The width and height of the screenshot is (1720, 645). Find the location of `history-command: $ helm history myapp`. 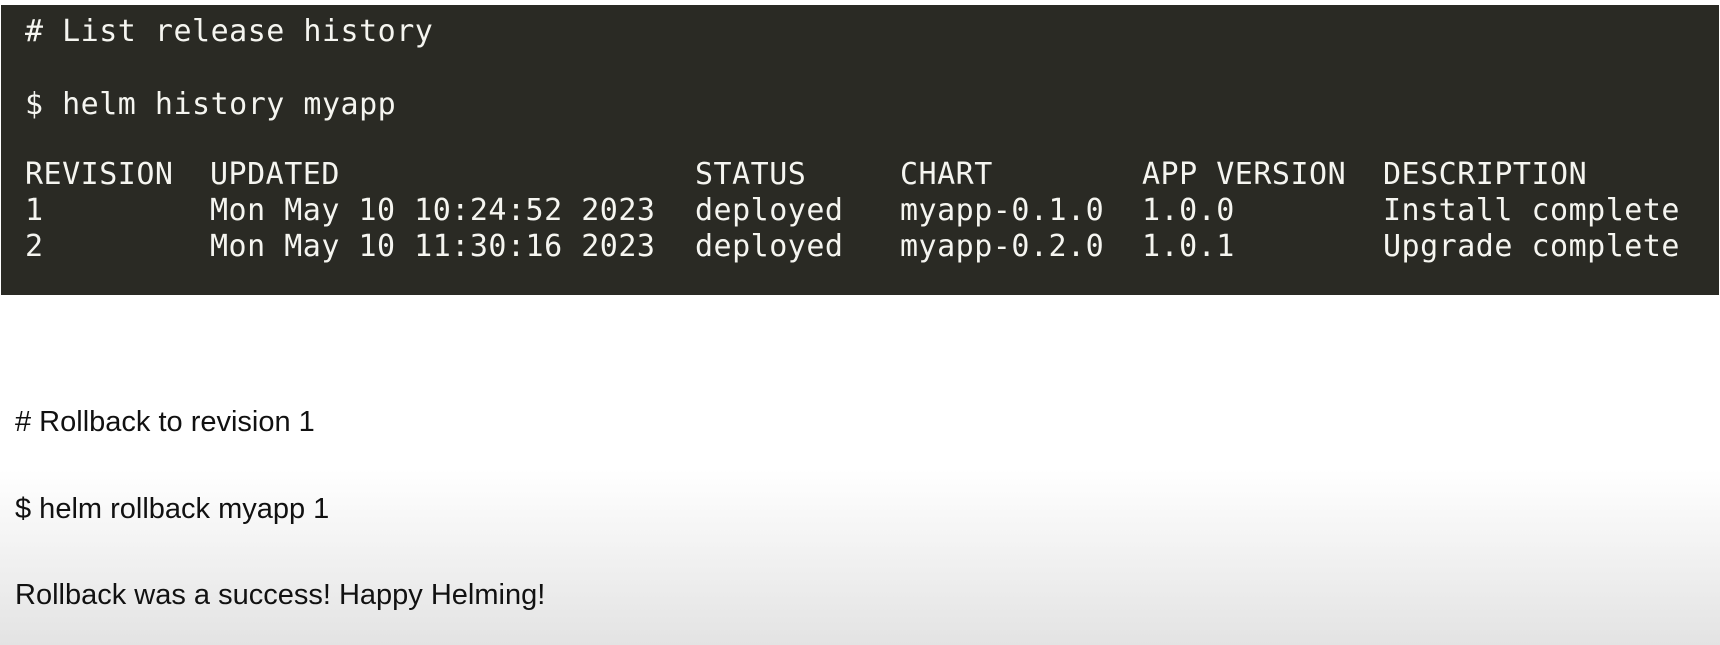

history-command: $ helm history myapp is located at coordinates (211, 104).